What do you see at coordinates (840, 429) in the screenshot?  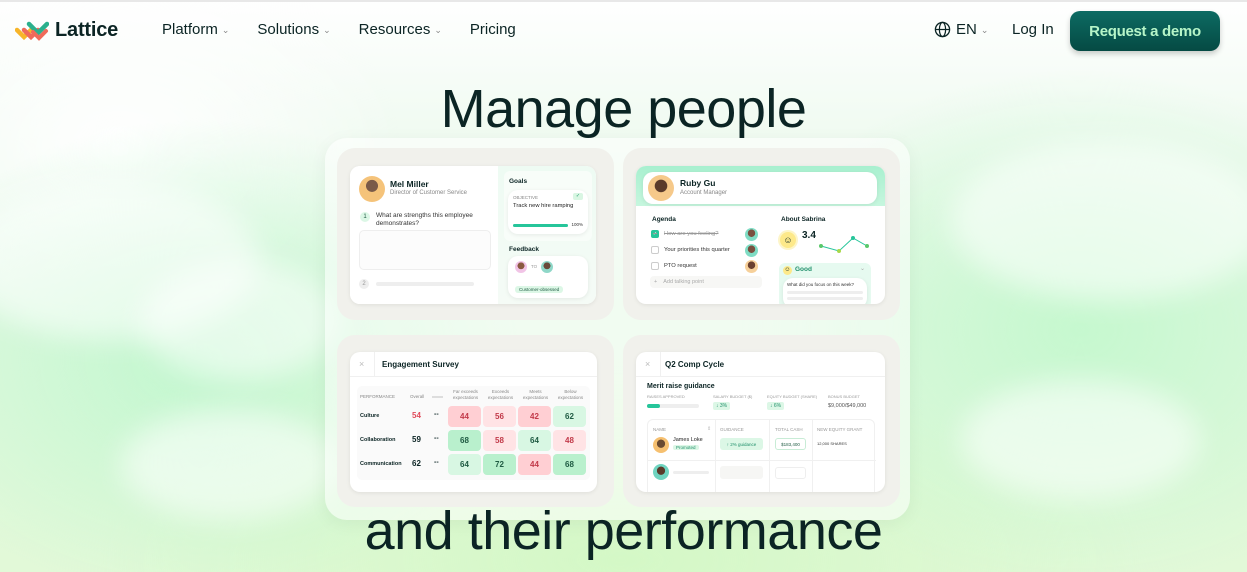 I see `column-header: NEW EQUITY GRANT` at bounding box center [840, 429].